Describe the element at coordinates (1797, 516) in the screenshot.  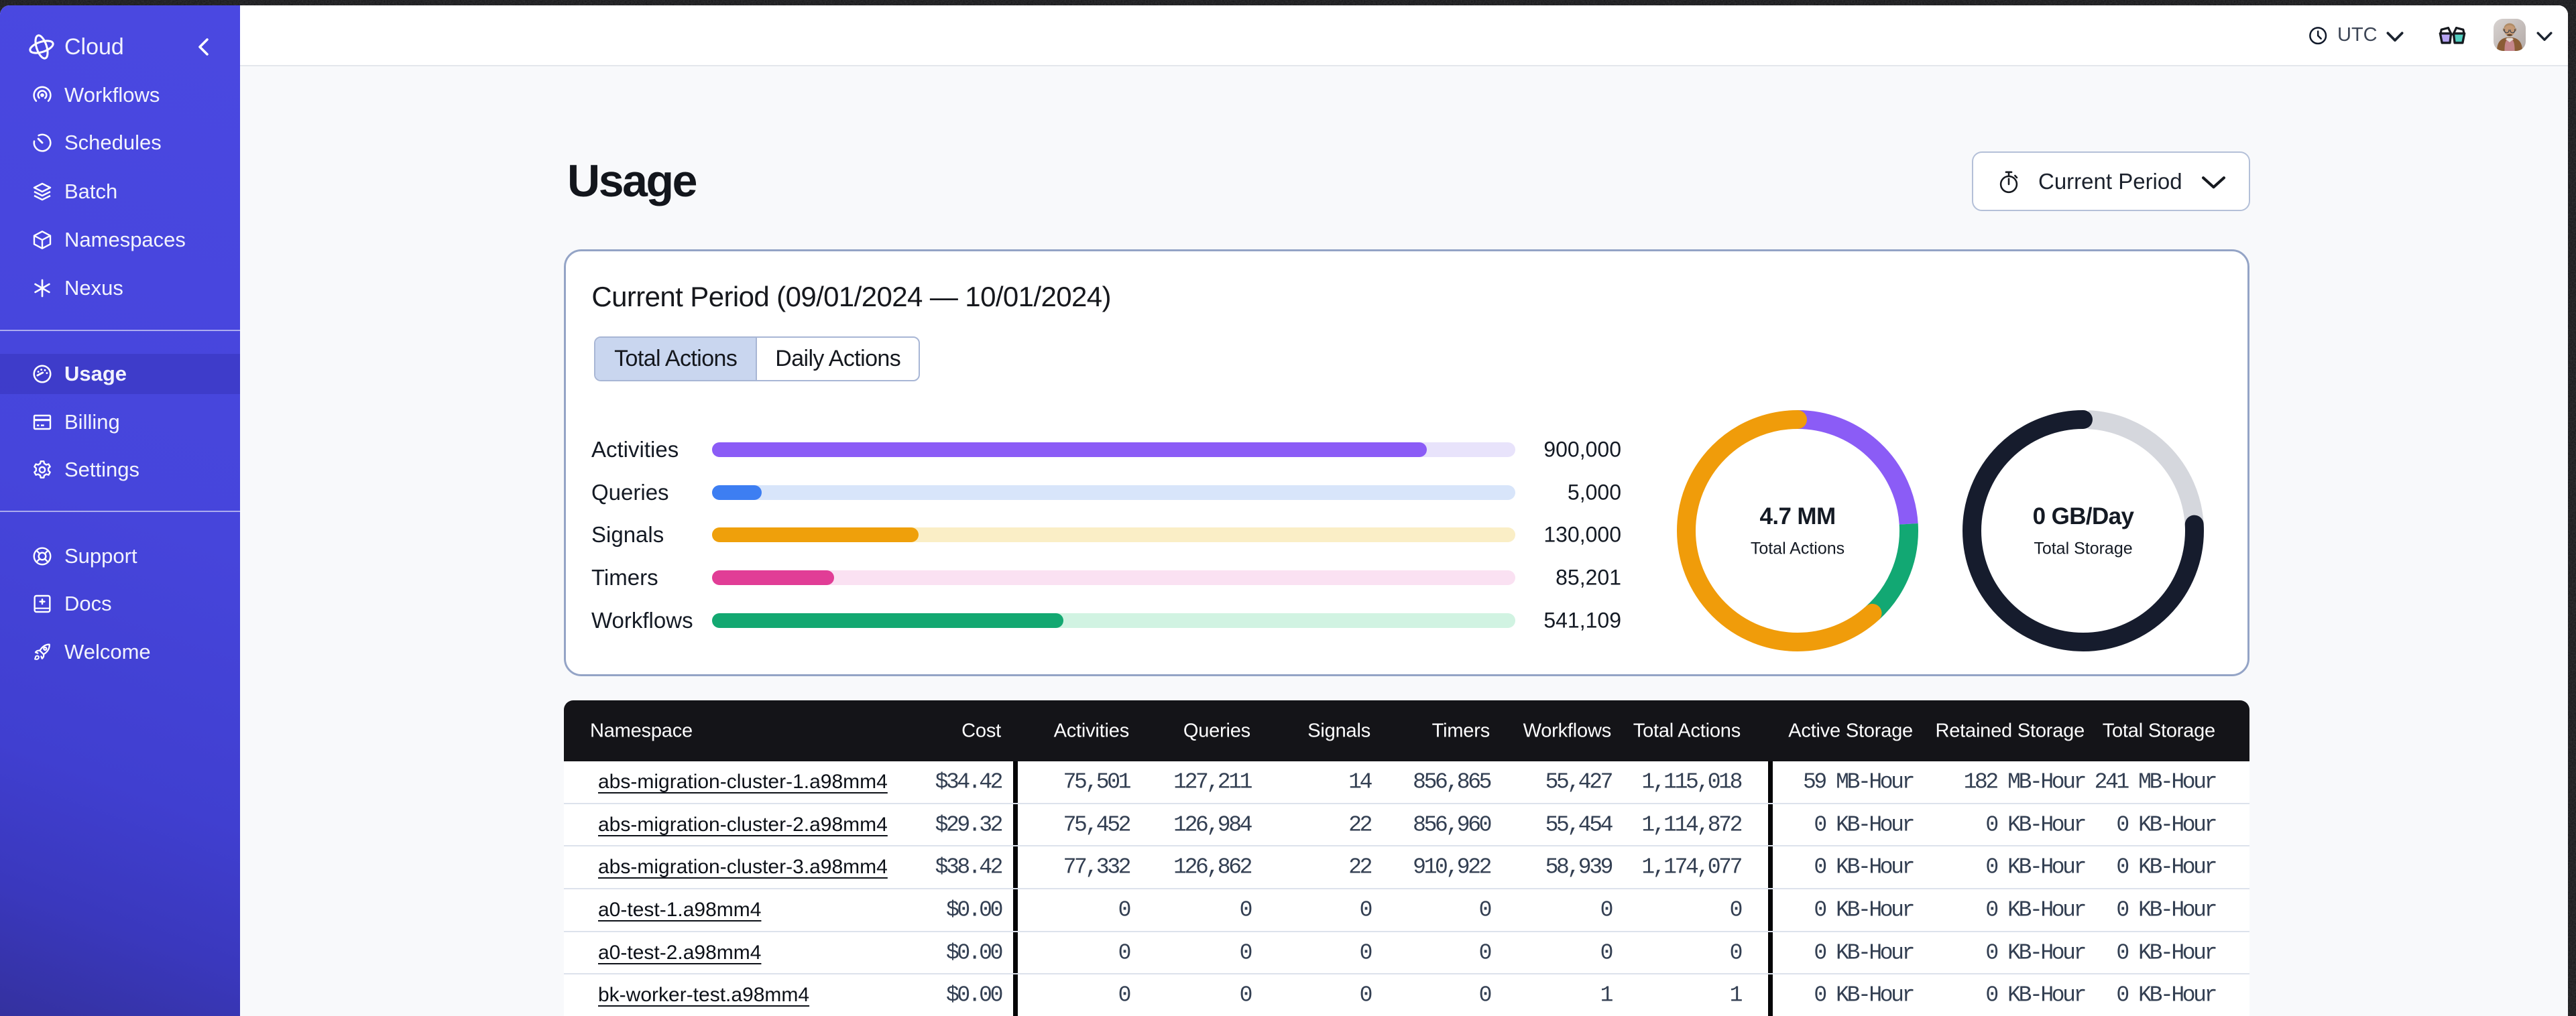
I see `svg-text: 4.7 MM` at that location.